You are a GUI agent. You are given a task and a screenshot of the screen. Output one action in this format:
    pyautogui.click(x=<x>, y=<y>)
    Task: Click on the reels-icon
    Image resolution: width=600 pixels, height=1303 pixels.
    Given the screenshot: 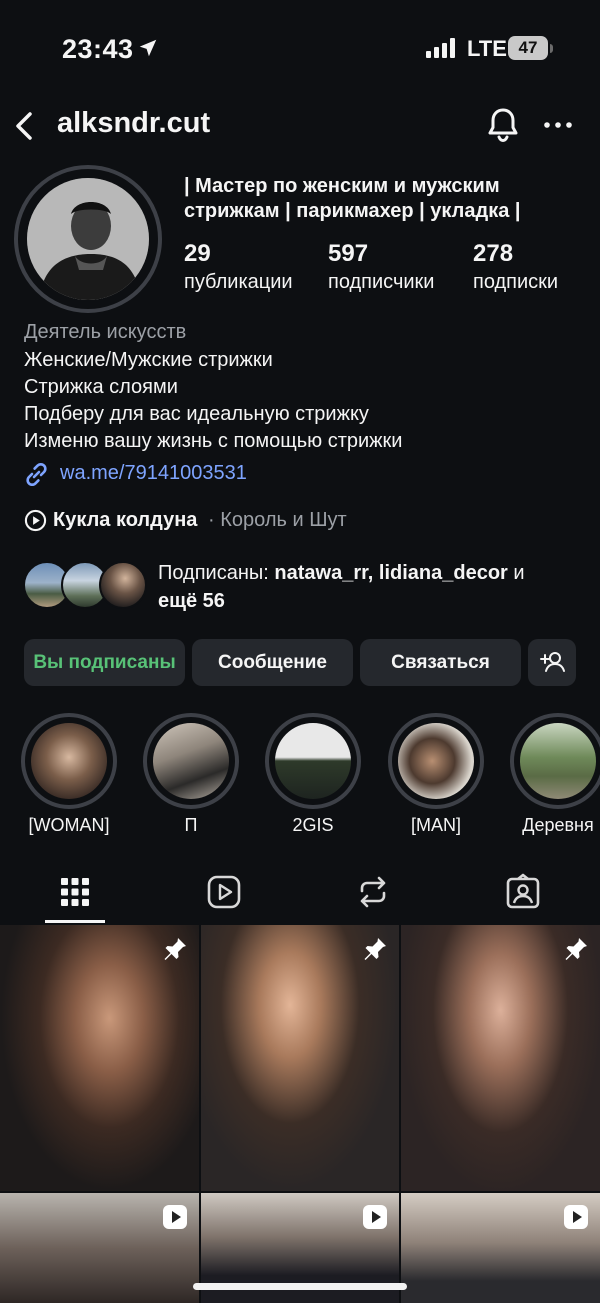 What is the action you would take?
    pyautogui.click(x=224, y=892)
    